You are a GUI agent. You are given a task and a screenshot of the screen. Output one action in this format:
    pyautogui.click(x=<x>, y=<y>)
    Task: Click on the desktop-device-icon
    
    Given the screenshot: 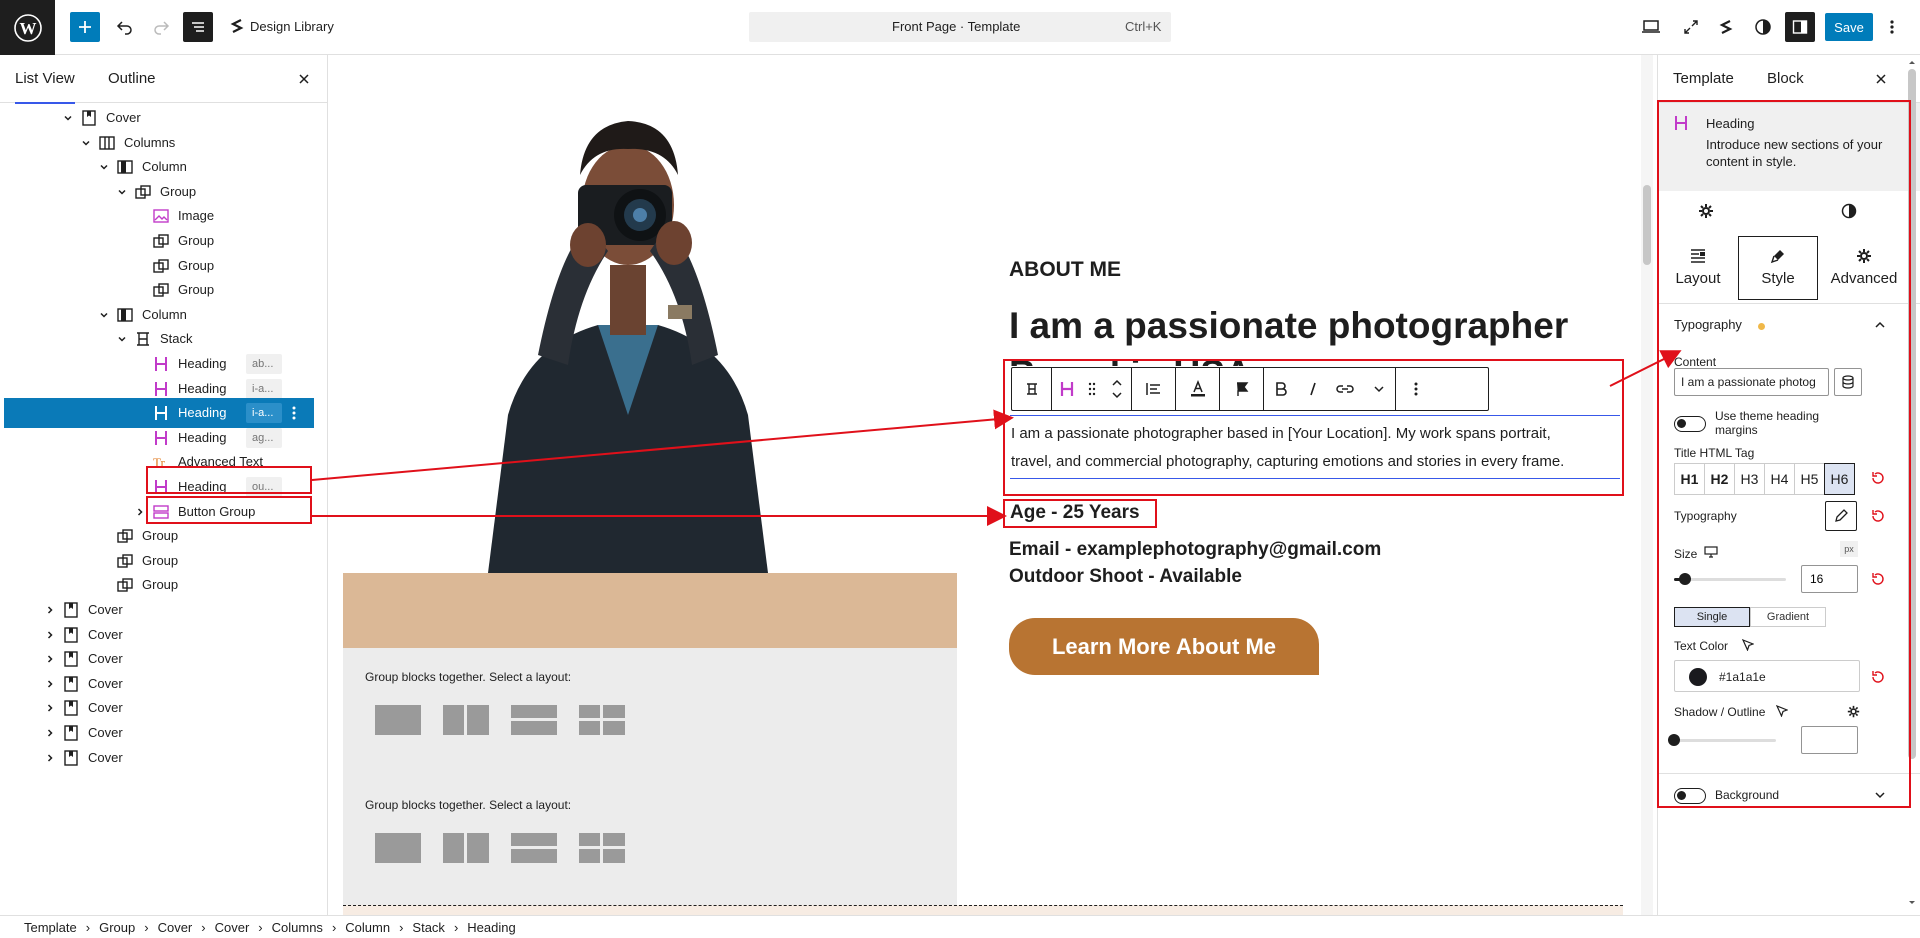 What is the action you would take?
    pyautogui.click(x=1711, y=552)
    